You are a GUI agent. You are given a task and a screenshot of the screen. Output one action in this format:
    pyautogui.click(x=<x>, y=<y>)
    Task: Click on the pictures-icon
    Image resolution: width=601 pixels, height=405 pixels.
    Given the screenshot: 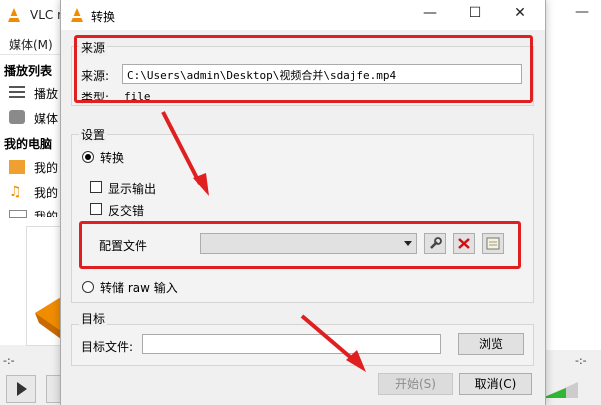 What is the action you would take?
    pyautogui.click(x=18, y=214)
    